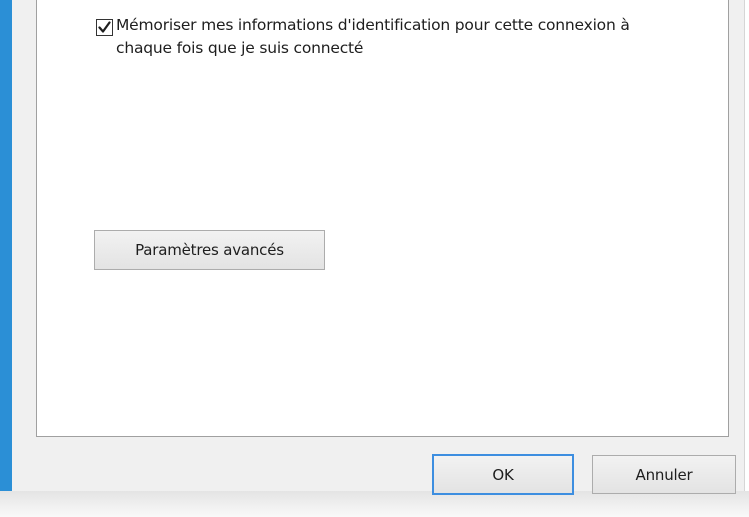 The image size is (749, 517). Describe the element at coordinates (374, 504) in the screenshot. I see `window-bottom-shadow` at that location.